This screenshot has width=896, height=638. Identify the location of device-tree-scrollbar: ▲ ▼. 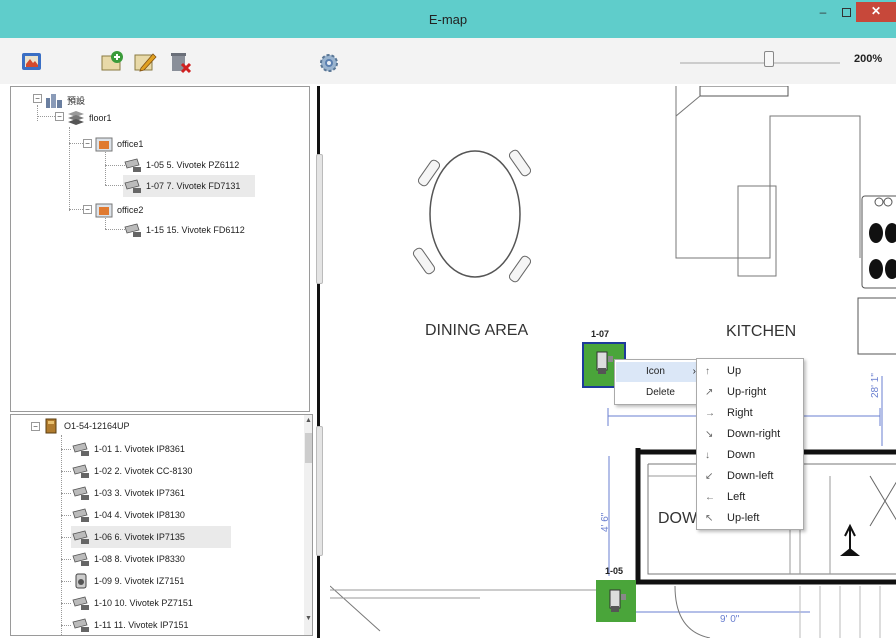
(308, 525).